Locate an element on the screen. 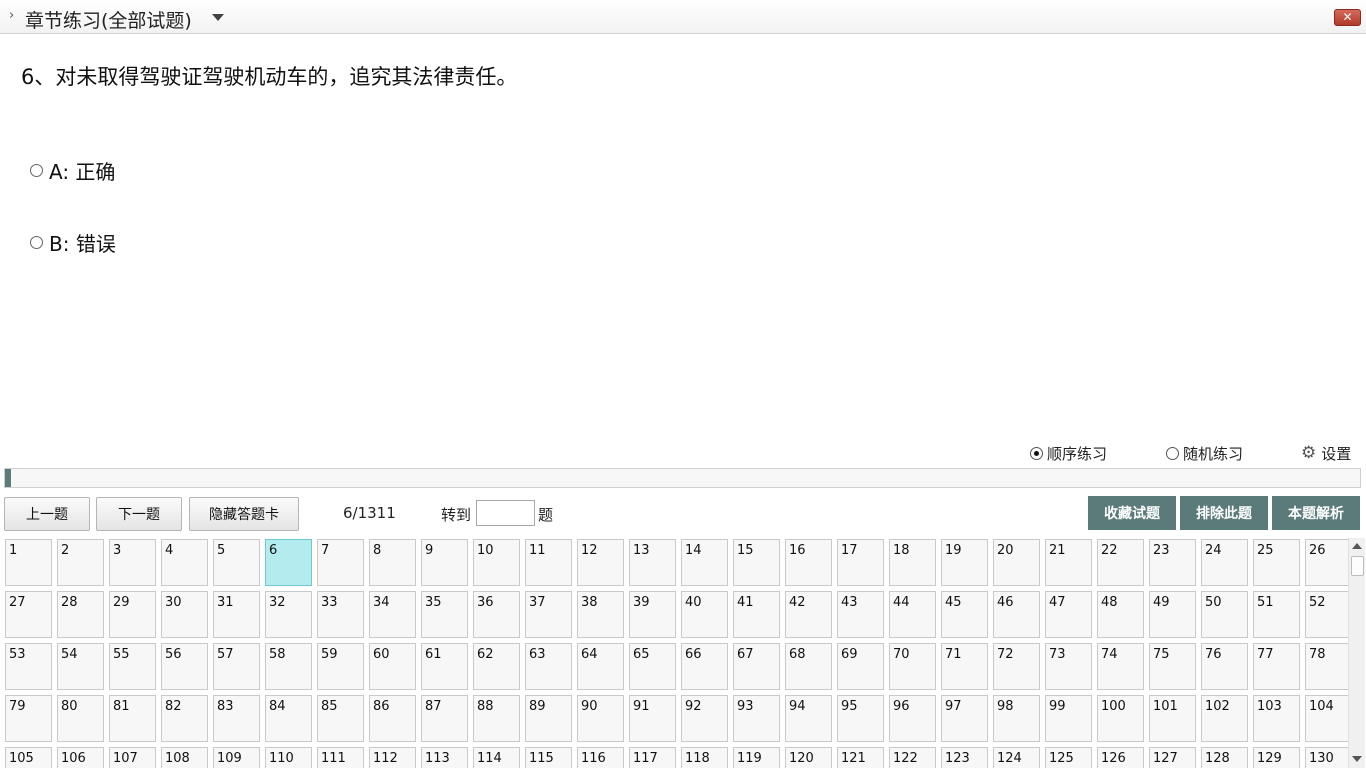  answer-card-cell: 91 is located at coordinates (652, 718).